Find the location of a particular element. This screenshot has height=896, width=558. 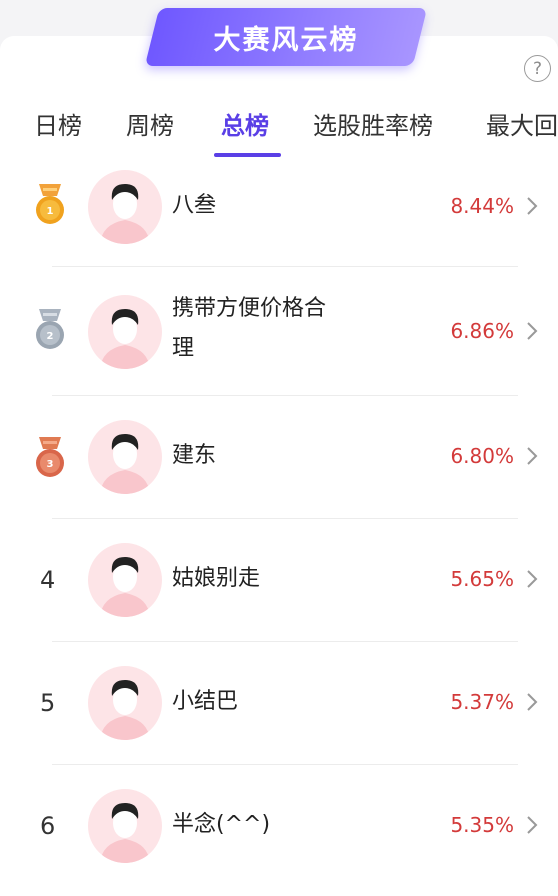

bronze-medal-icon: 3 is located at coordinates (50, 457).